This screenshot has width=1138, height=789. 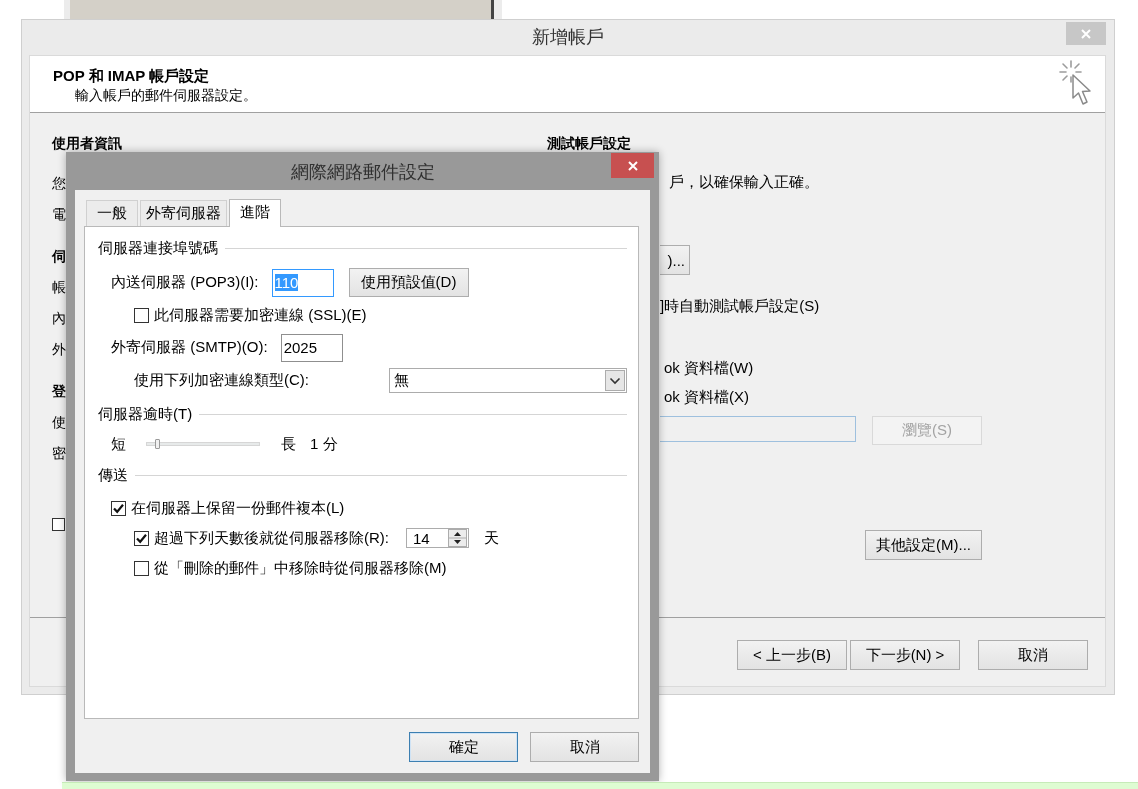 I want to click on group-title: 伺服器逾時(T), so click(x=145, y=414).